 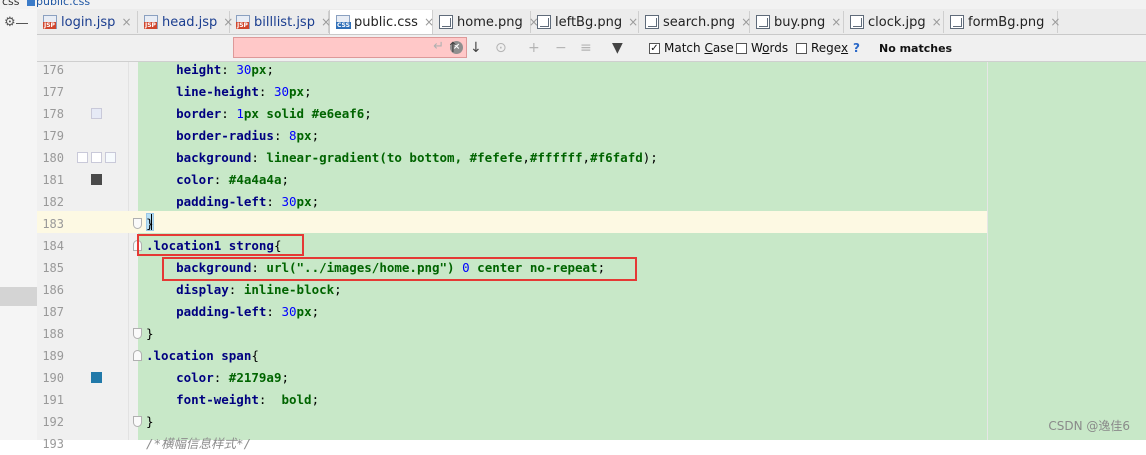 What do you see at coordinates (399, 269) in the screenshot?
I see `annotation-box-background-rule` at bounding box center [399, 269].